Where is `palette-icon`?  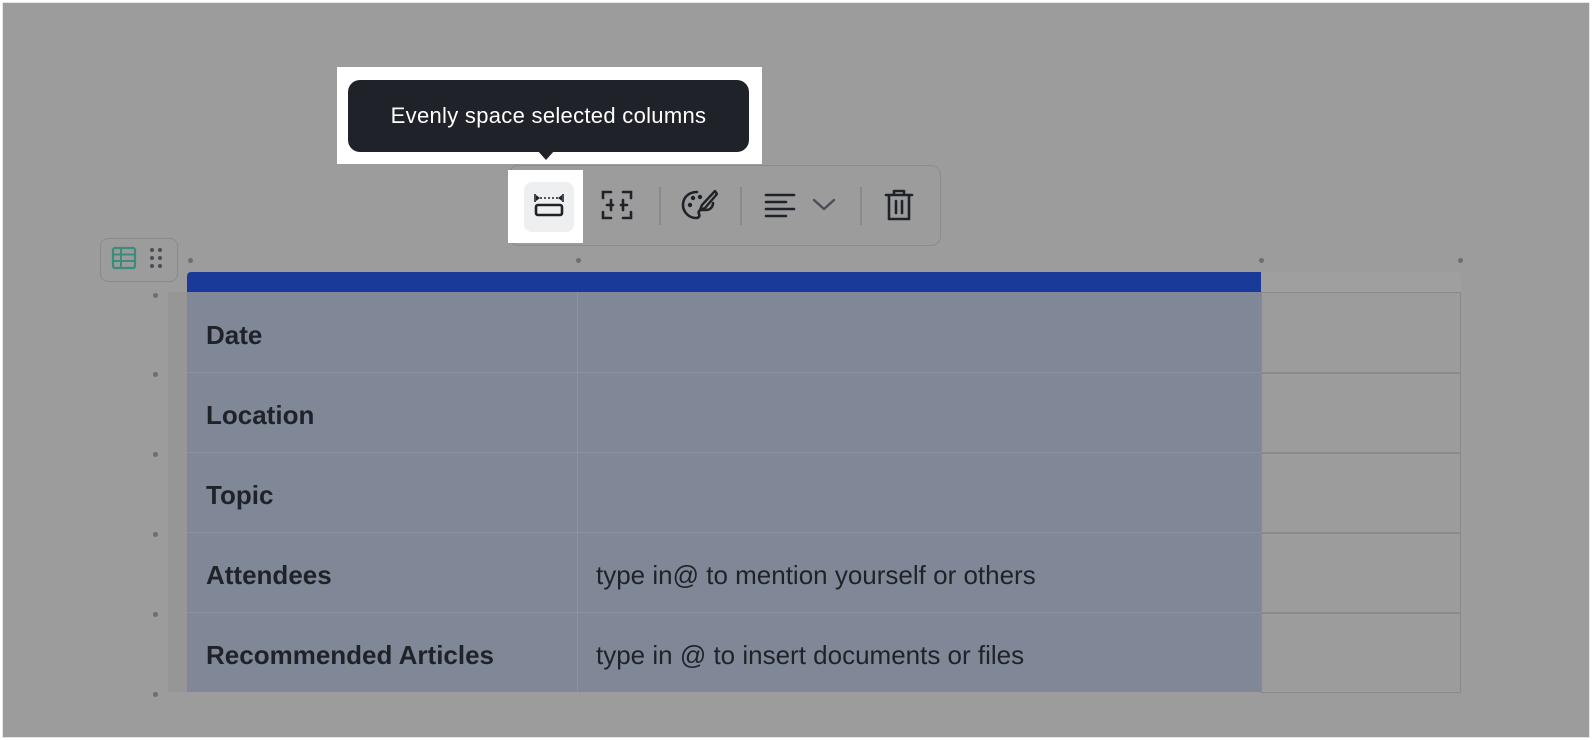
palette-icon is located at coordinates (699, 207).